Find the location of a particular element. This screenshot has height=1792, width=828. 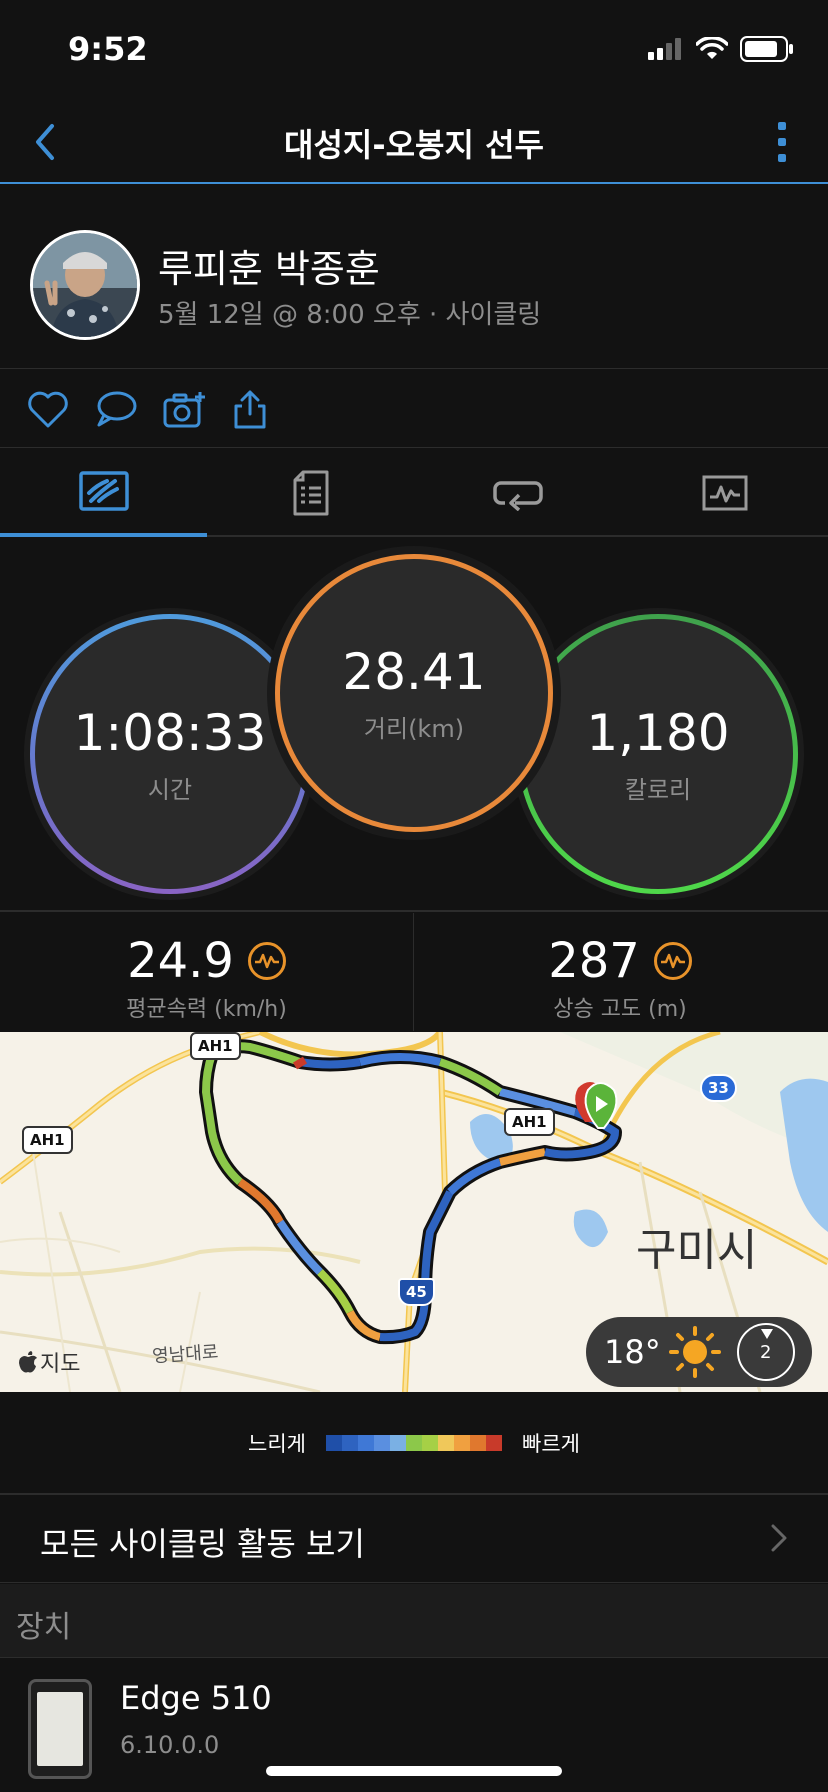

status-time: 9:52 is located at coordinates (108, 49).